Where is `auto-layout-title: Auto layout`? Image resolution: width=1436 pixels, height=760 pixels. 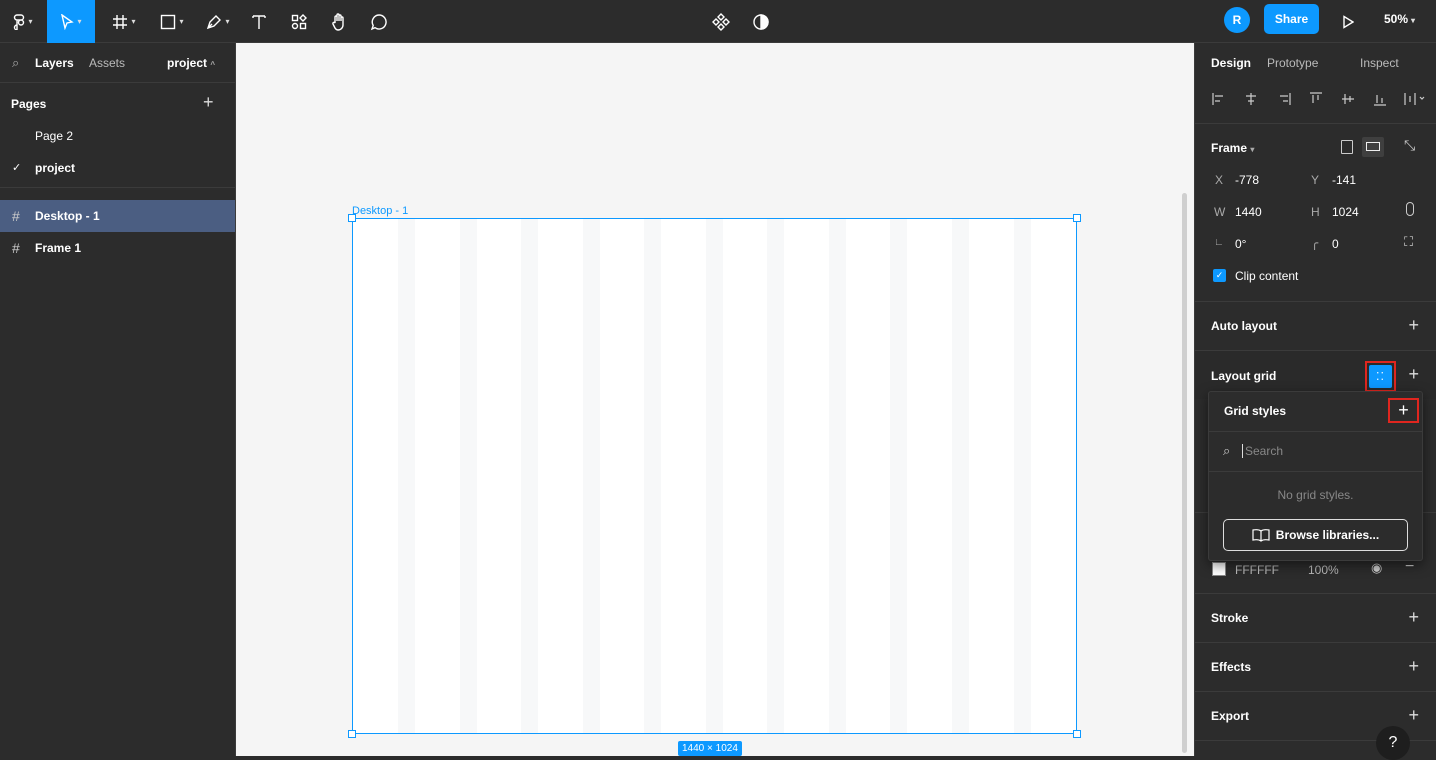
auto-layout-title: Auto layout is located at coordinates (1244, 326).